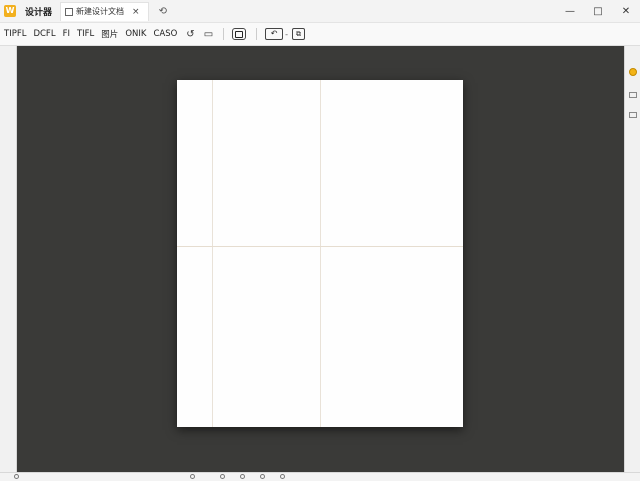 The width and height of the screenshot is (640, 481). I want to click on left-side-panel, so click(8, 259).